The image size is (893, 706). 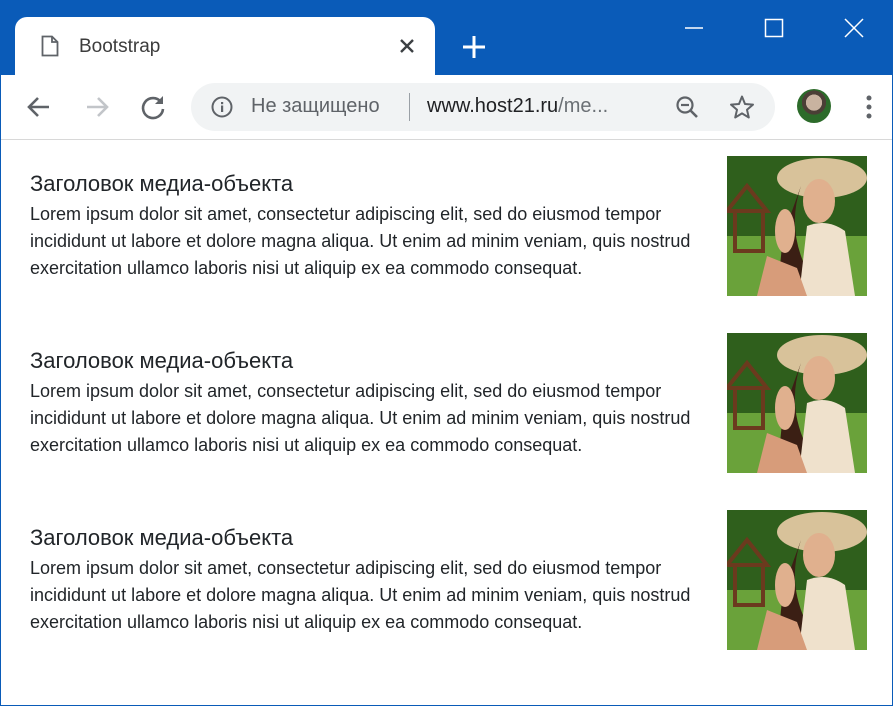 I want to click on minimize-icon, so click(x=694, y=28).